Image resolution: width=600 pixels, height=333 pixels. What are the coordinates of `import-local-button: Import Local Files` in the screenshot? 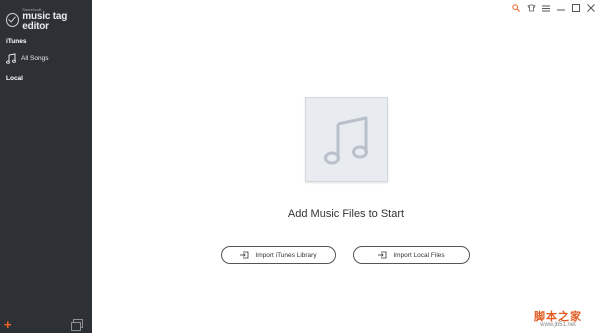 It's located at (411, 255).